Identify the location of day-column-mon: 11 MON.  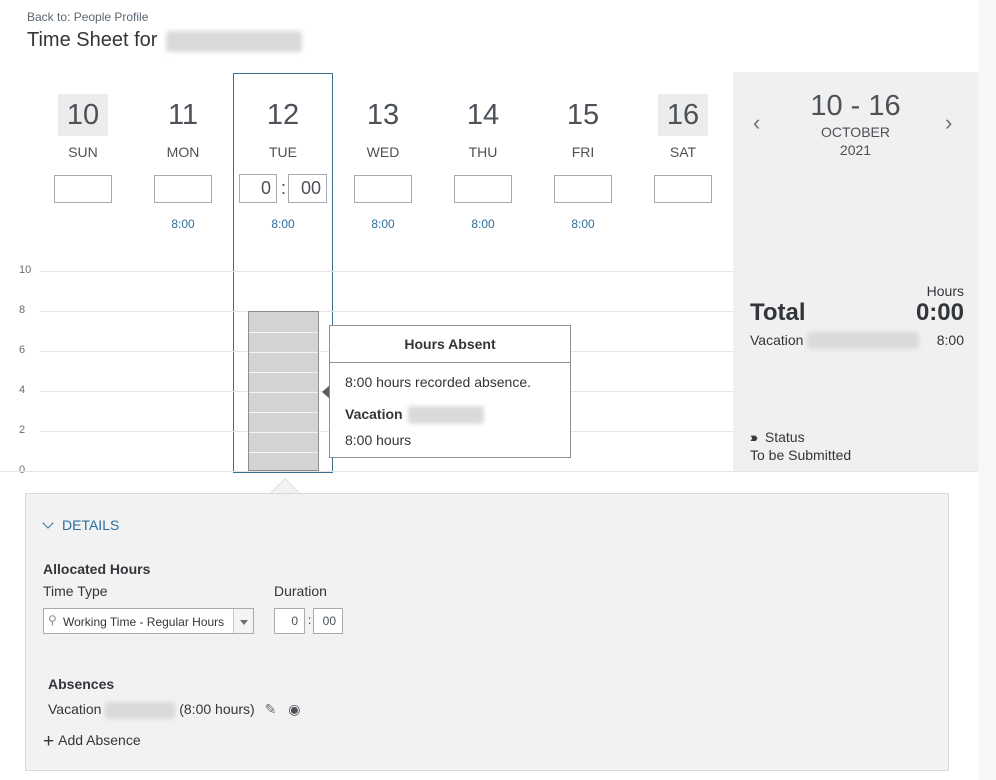
(183, 127).